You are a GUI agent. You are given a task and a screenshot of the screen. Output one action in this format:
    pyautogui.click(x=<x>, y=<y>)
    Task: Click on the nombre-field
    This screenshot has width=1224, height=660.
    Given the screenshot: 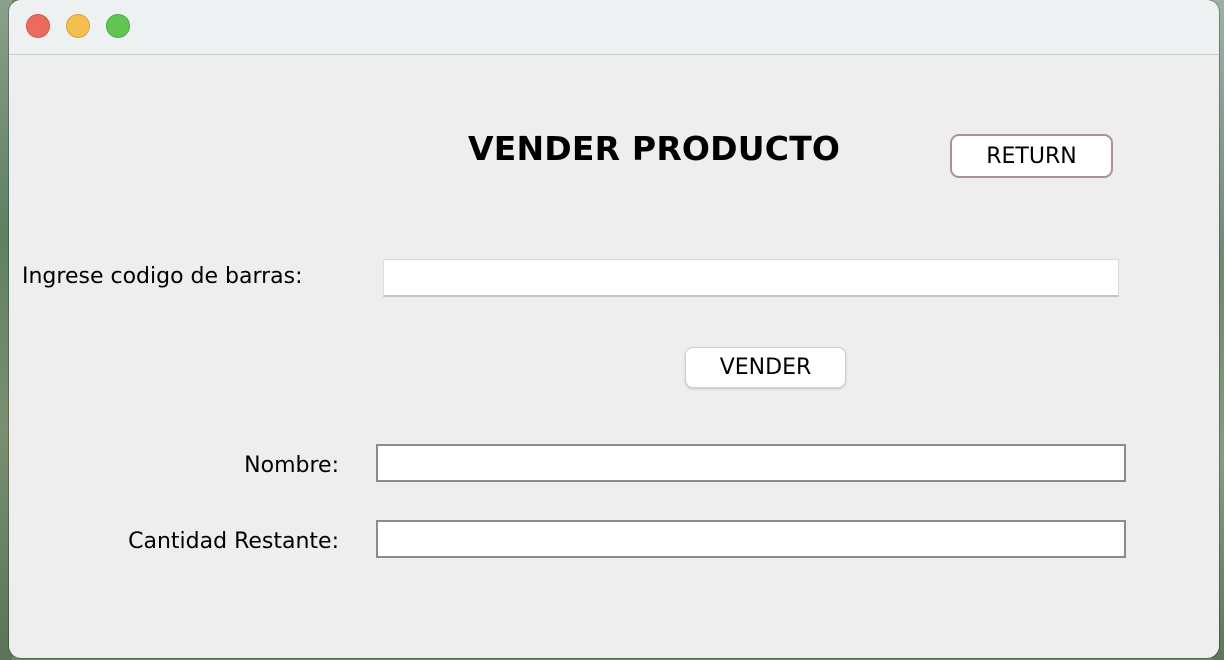 What is the action you would take?
    pyautogui.click(x=751, y=463)
    